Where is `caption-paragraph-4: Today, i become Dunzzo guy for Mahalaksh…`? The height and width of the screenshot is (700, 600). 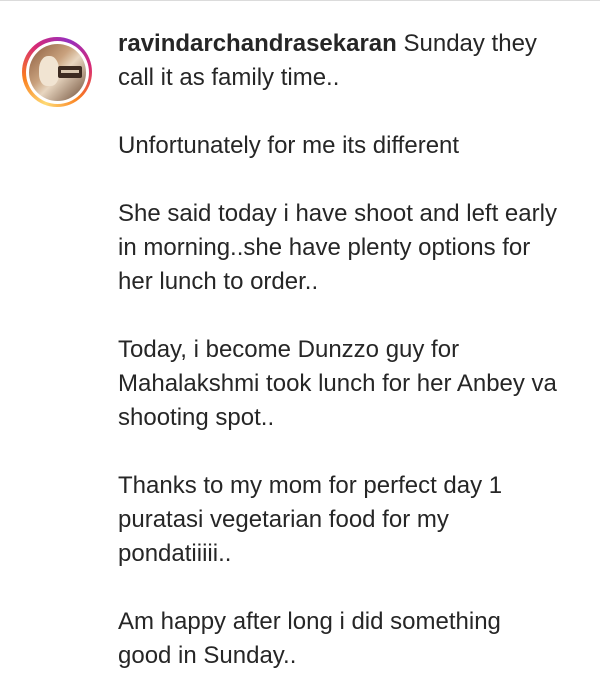 caption-paragraph-4: Today, i become Dunzzo guy for Mahalaksh… is located at coordinates (337, 383).